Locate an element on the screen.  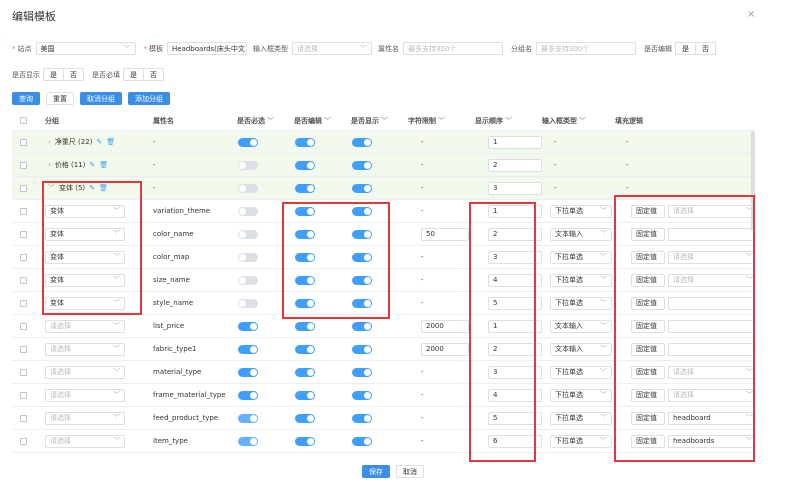
cancel-group-button: 取消分组 is located at coordinates (101, 98).